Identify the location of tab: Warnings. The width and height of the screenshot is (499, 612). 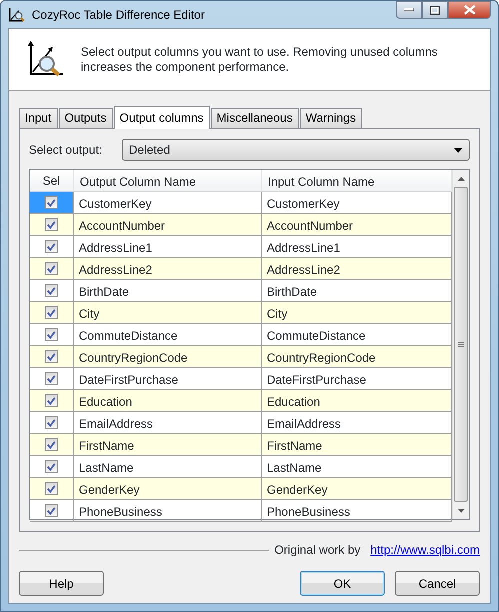
(331, 118).